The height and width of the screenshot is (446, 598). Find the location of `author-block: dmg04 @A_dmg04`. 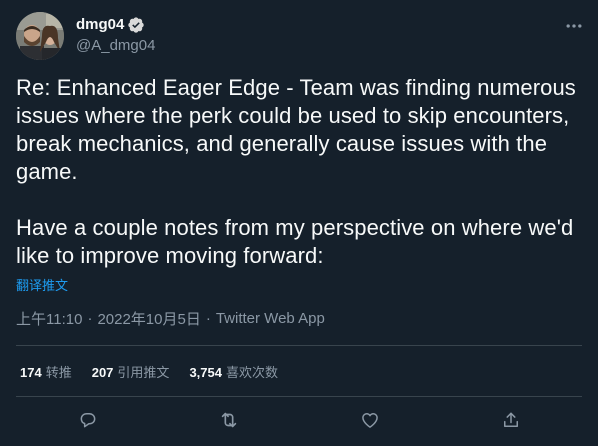

author-block: dmg04 @A_dmg04 is located at coordinates (115, 35).